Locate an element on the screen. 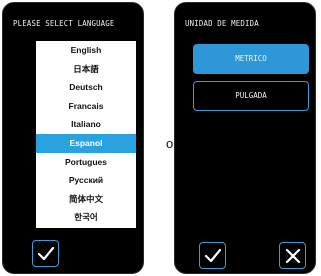 Image resolution: width=321 pixels, height=276 pixels. unit-cancel-button is located at coordinates (292, 255).